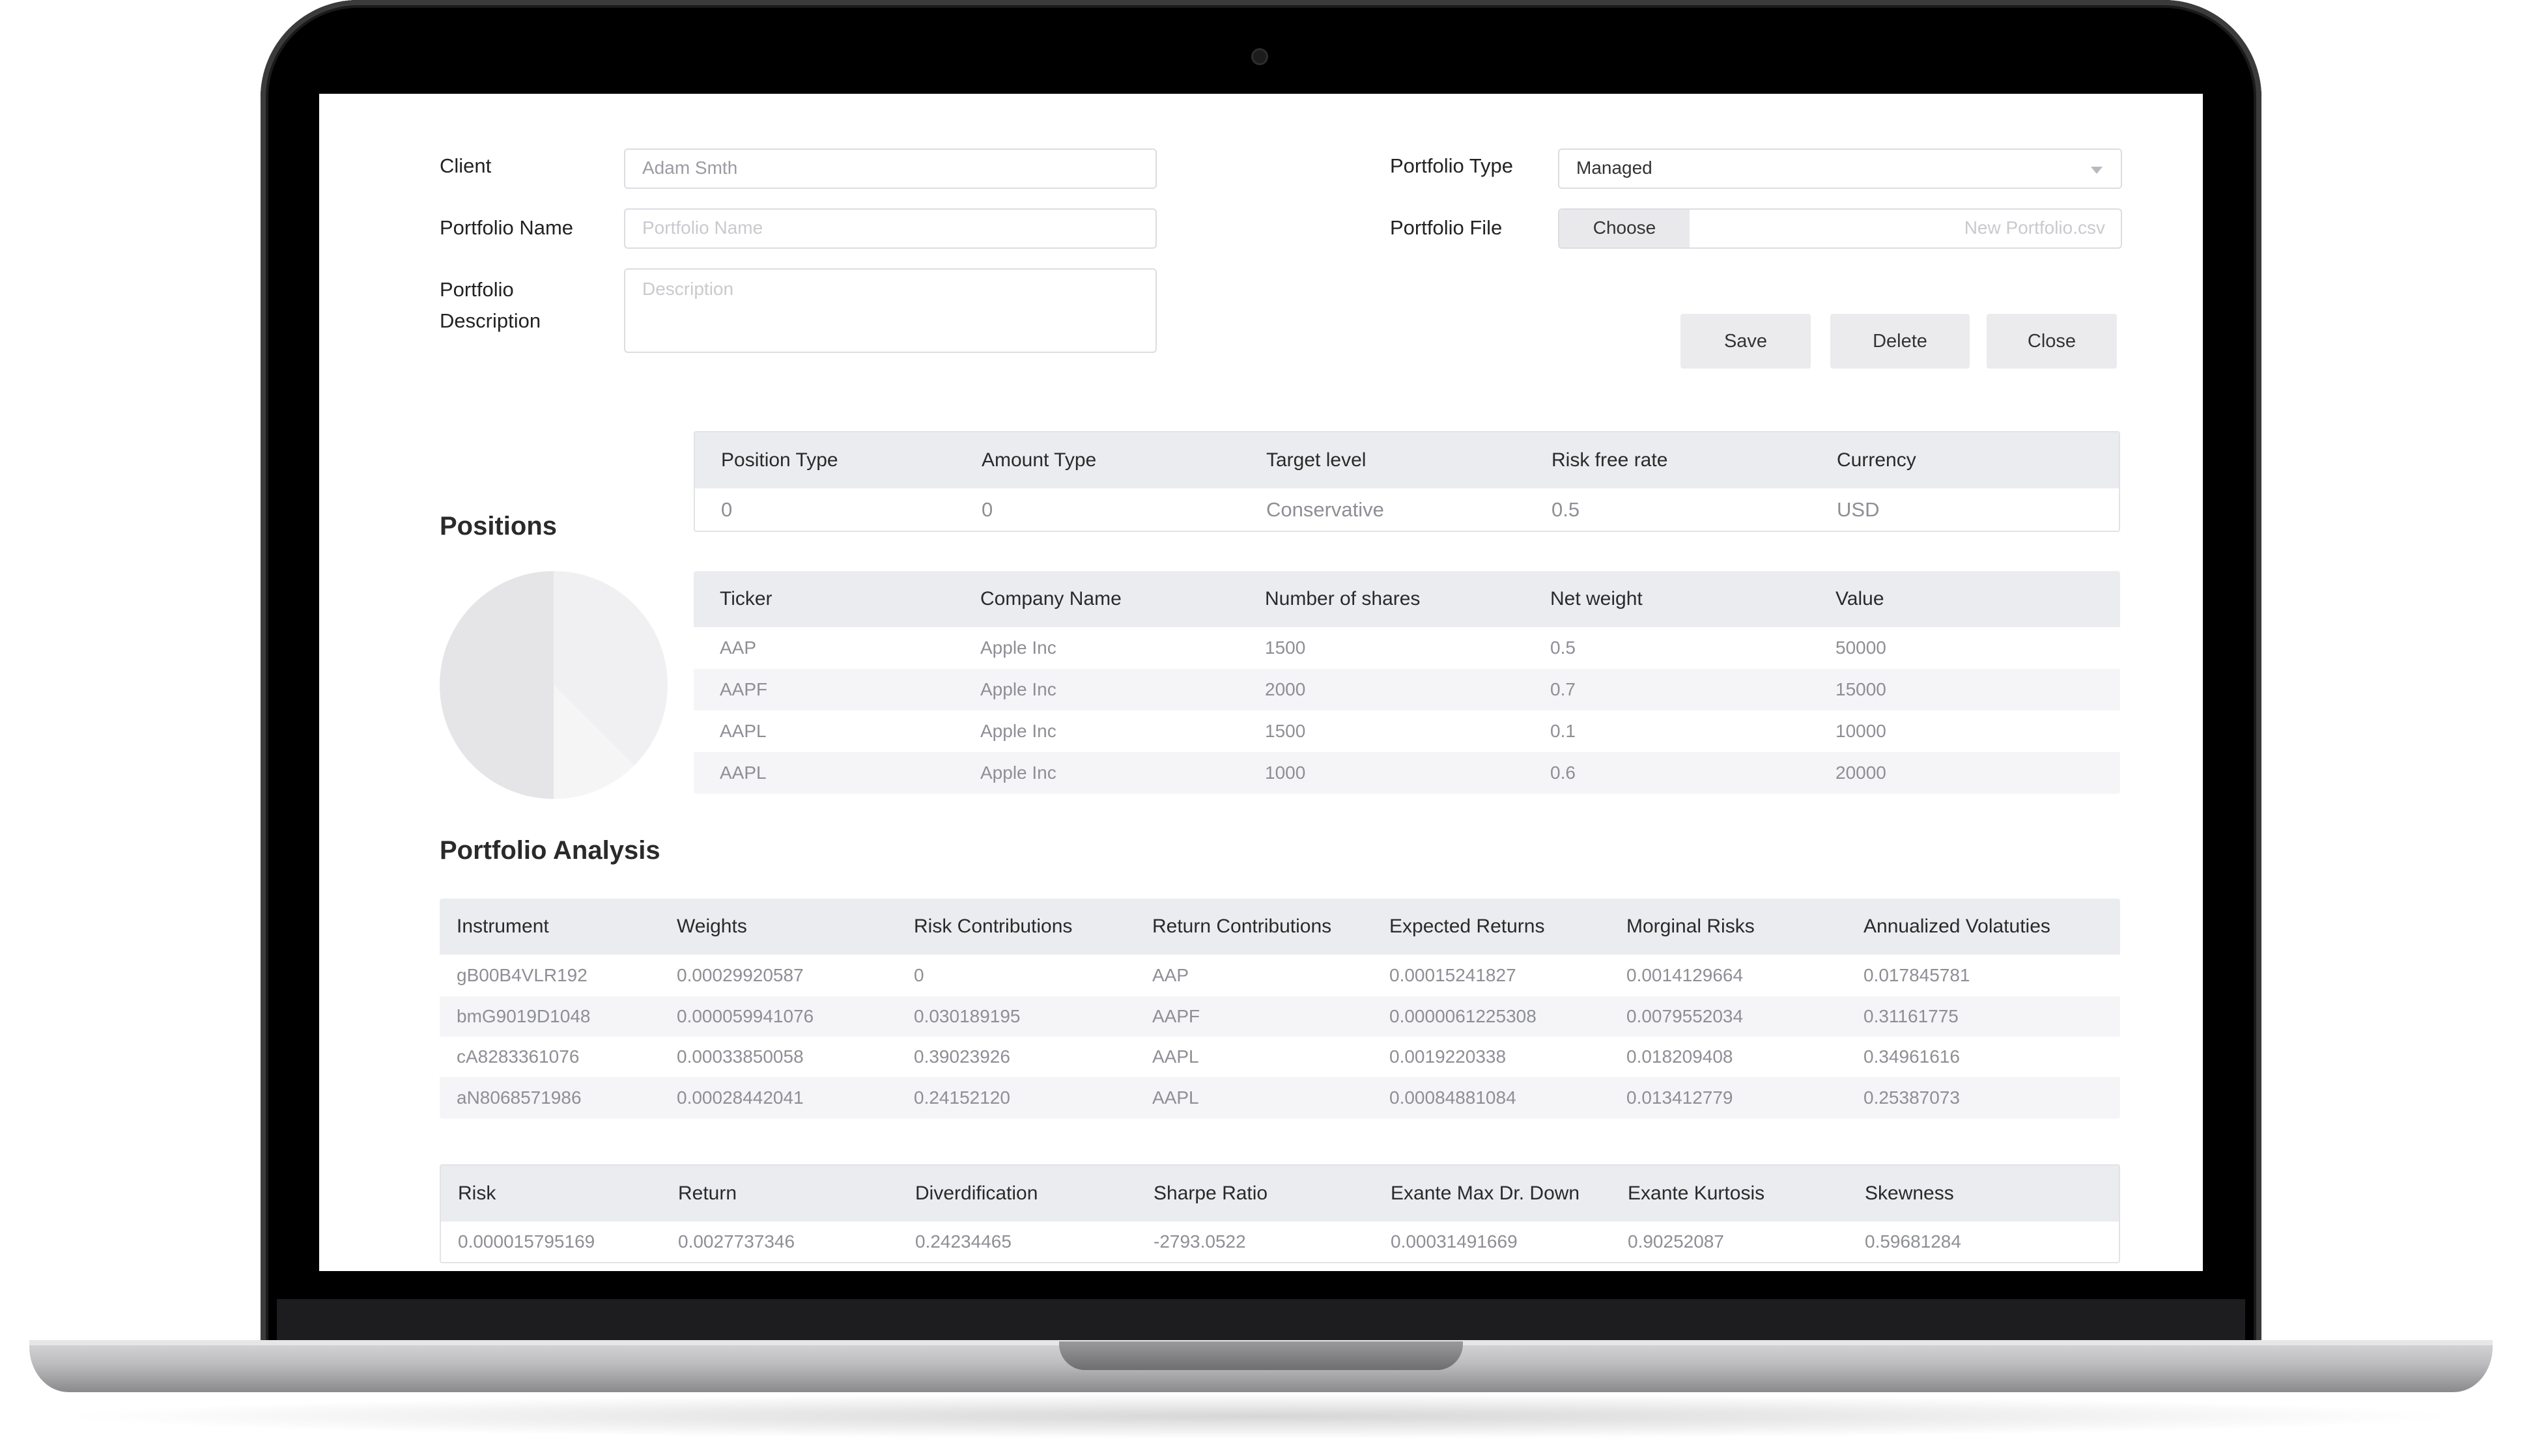 Image resolution: width=2522 pixels, height=1456 pixels. Describe the element at coordinates (477, 289) in the screenshot. I see `portfolio-description-label-line1: Portfolio` at that location.